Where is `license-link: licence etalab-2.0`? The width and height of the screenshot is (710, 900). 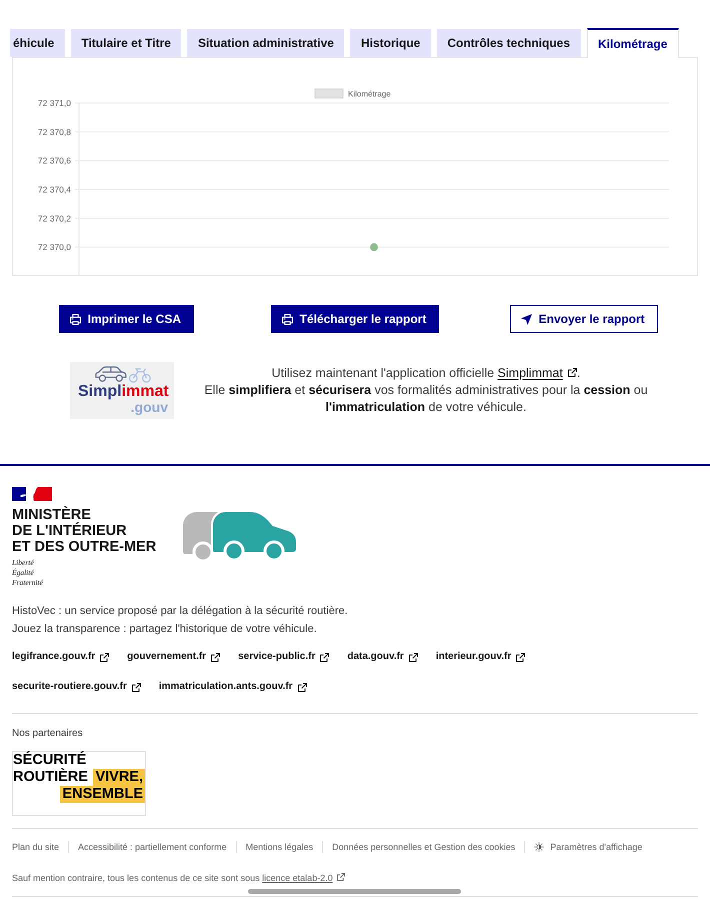
license-link: licence etalab-2.0 is located at coordinates (303, 878).